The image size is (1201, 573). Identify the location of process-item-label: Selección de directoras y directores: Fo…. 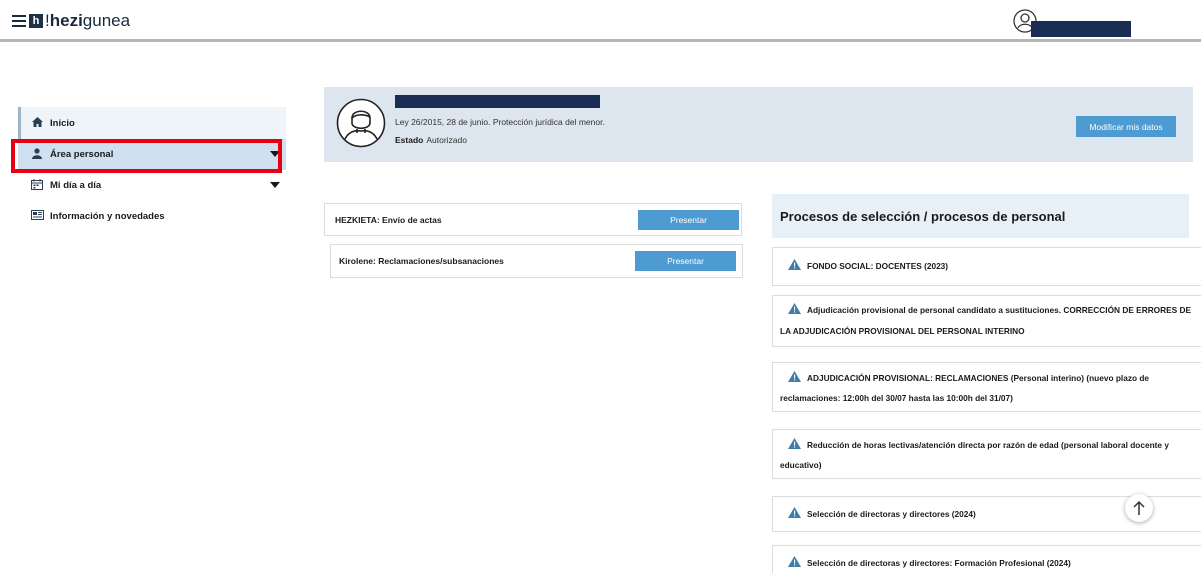
(939, 563).